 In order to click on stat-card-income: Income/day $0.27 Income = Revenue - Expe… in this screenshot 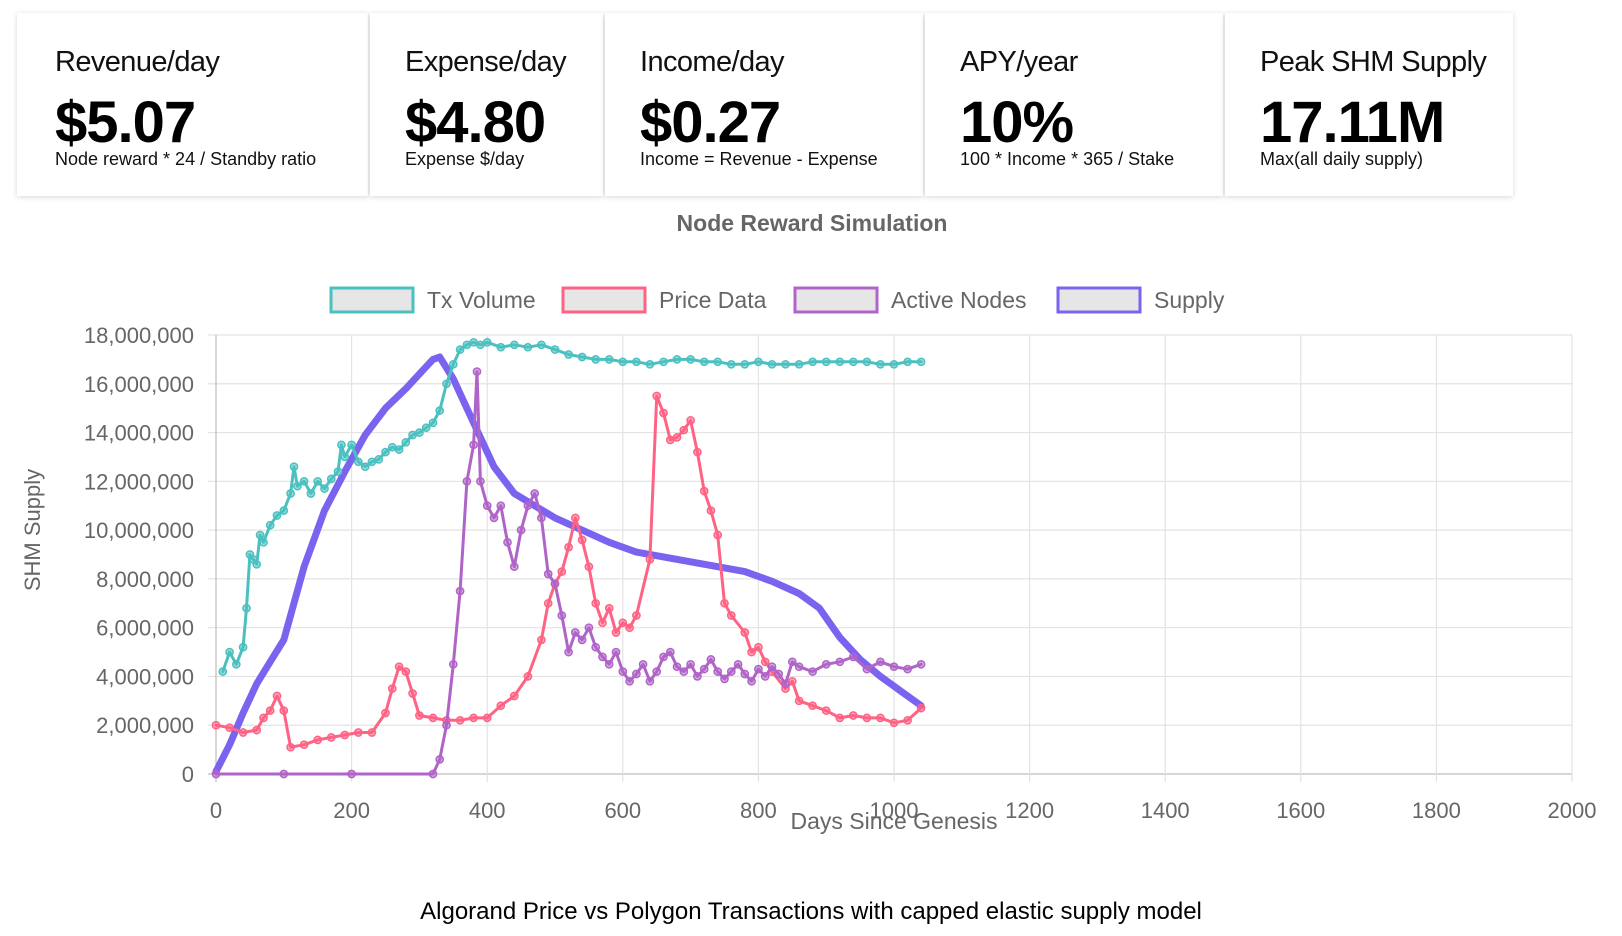, I will do `click(764, 104)`.